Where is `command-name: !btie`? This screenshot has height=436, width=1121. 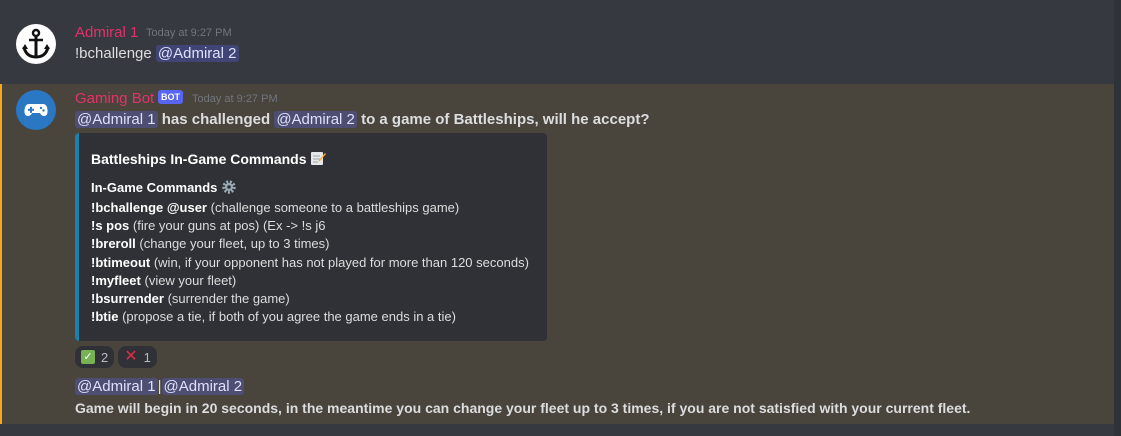
command-name: !btie is located at coordinates (105, 317).